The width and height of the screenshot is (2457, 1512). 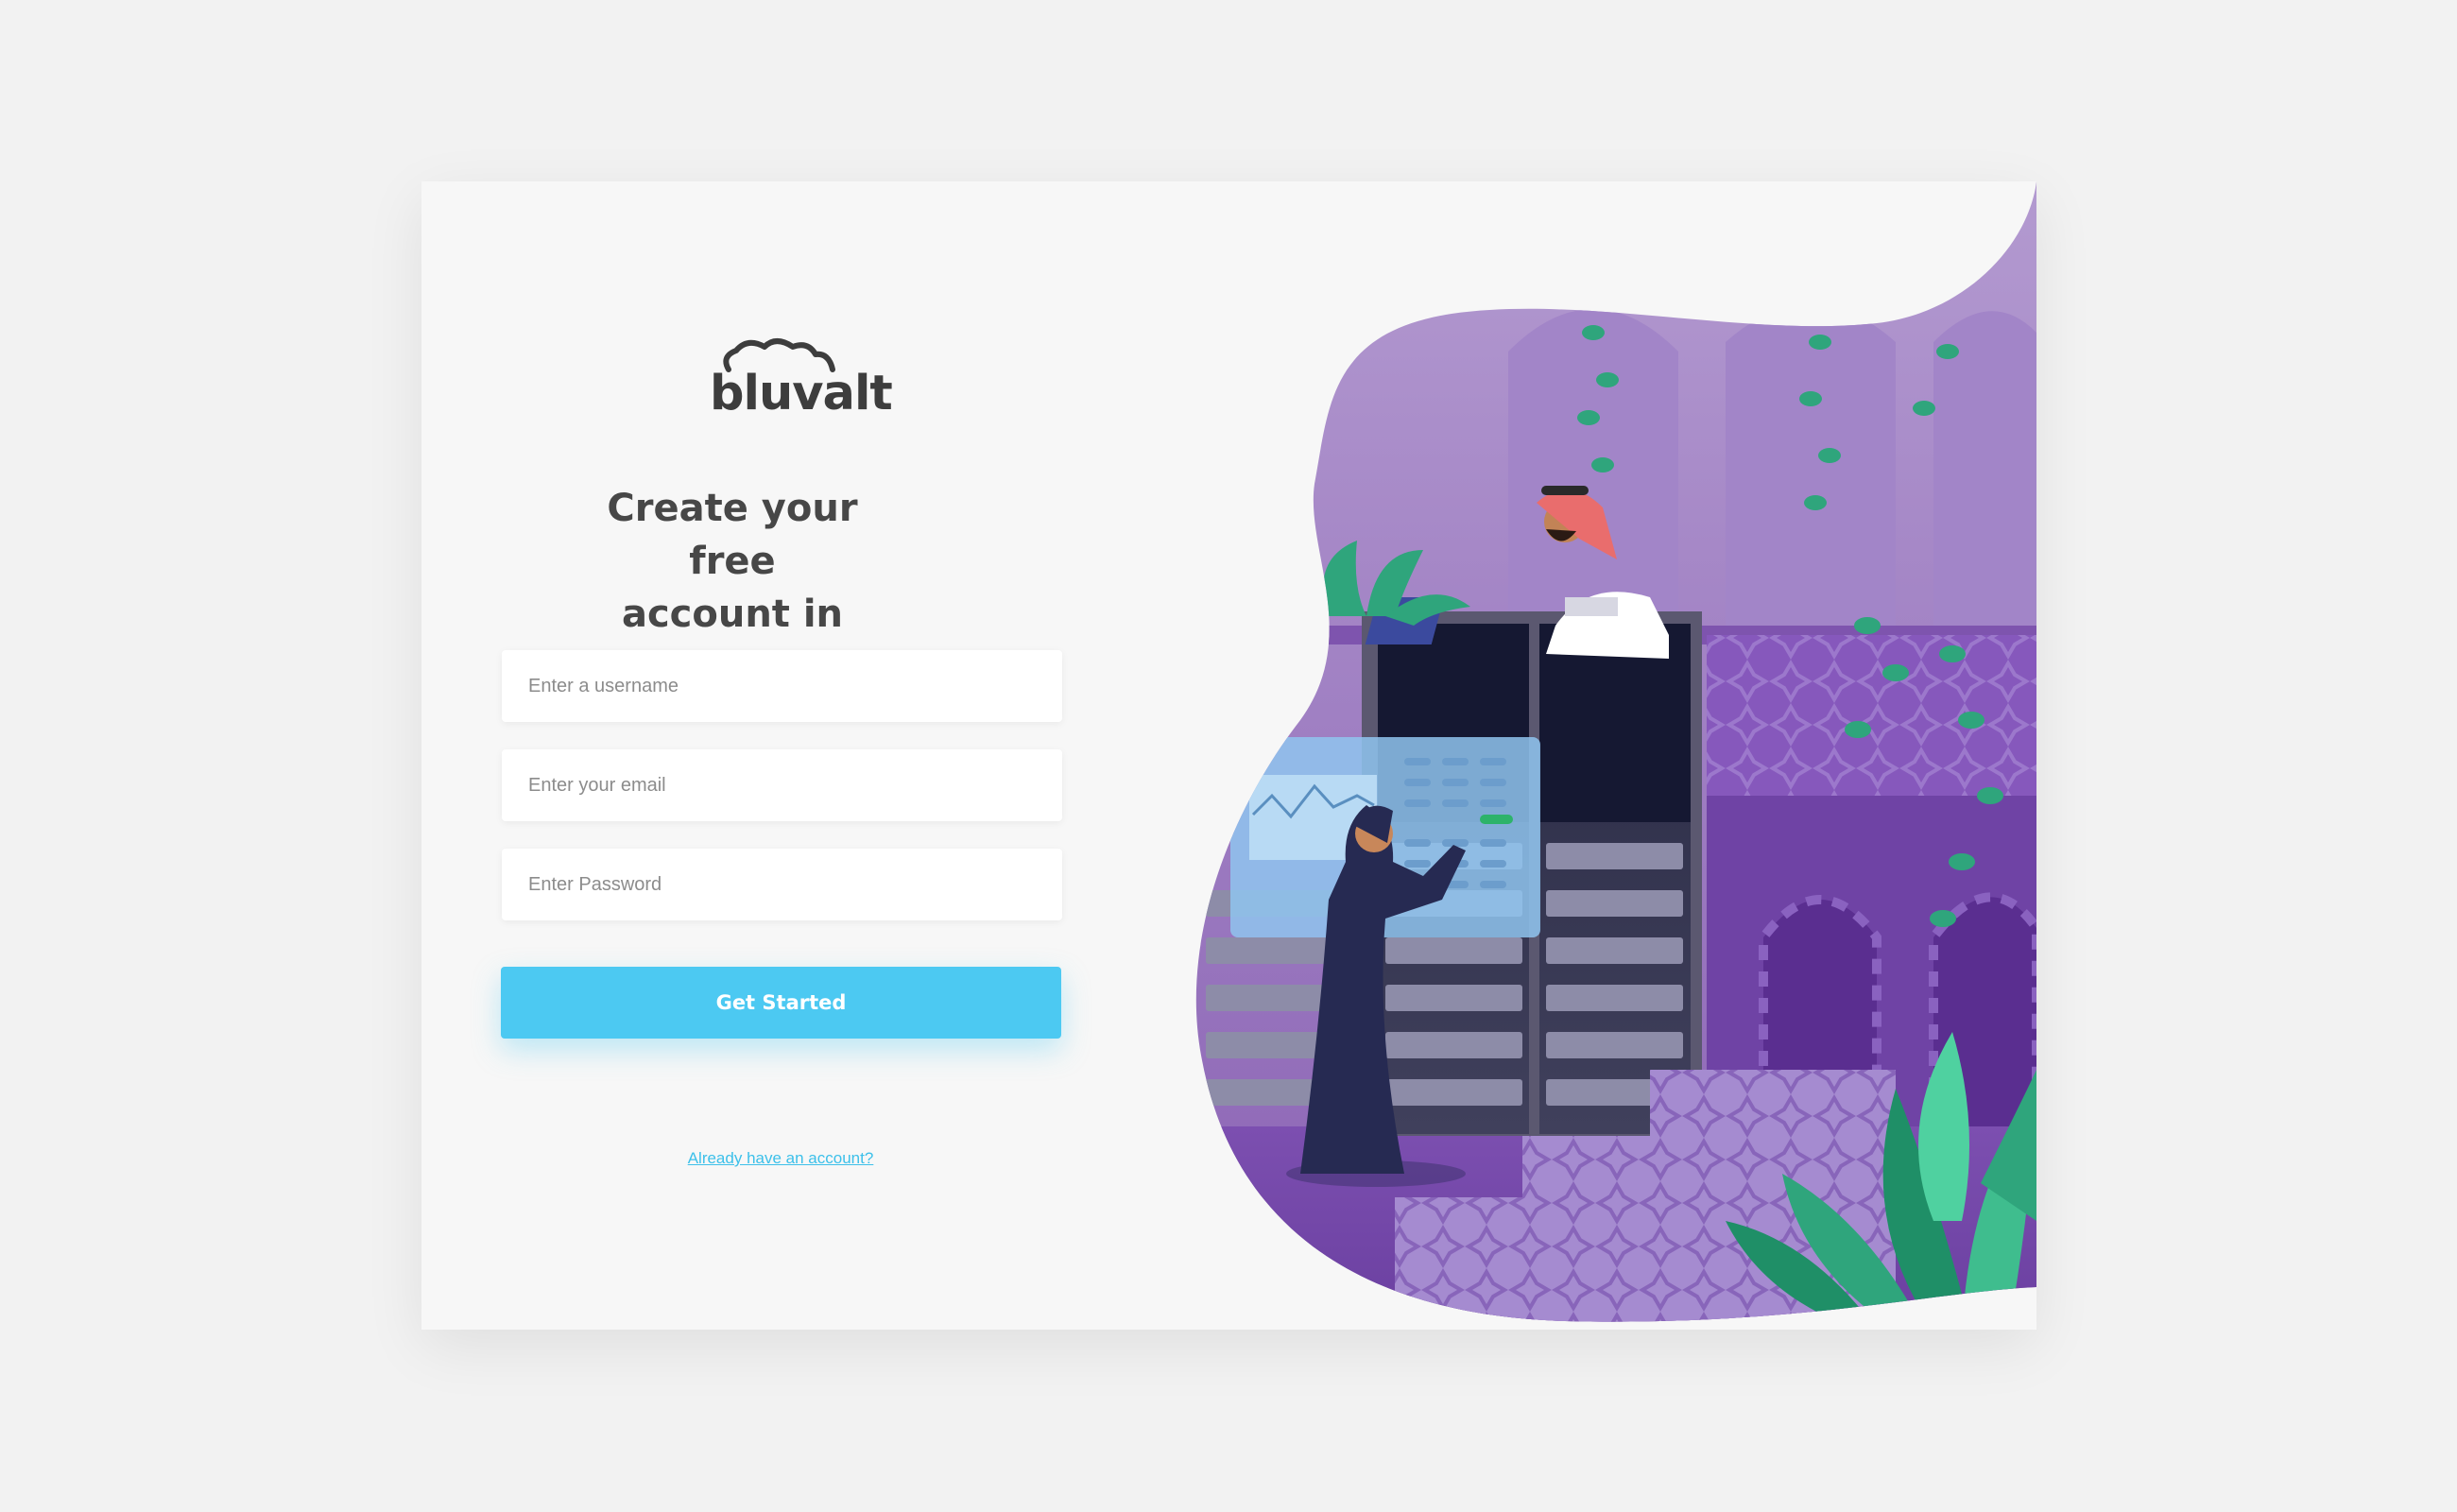 I want to click on email-input, so click(x=782, y=785).